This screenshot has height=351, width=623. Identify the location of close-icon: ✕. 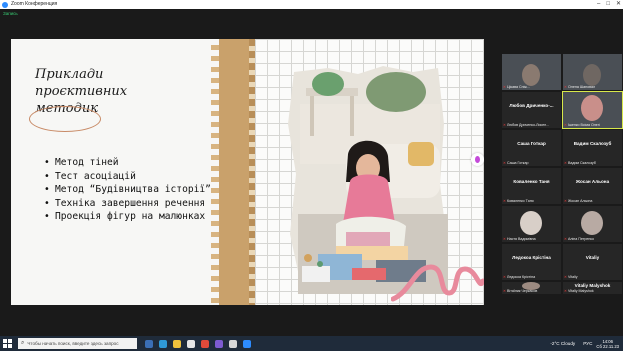
(618, 4).